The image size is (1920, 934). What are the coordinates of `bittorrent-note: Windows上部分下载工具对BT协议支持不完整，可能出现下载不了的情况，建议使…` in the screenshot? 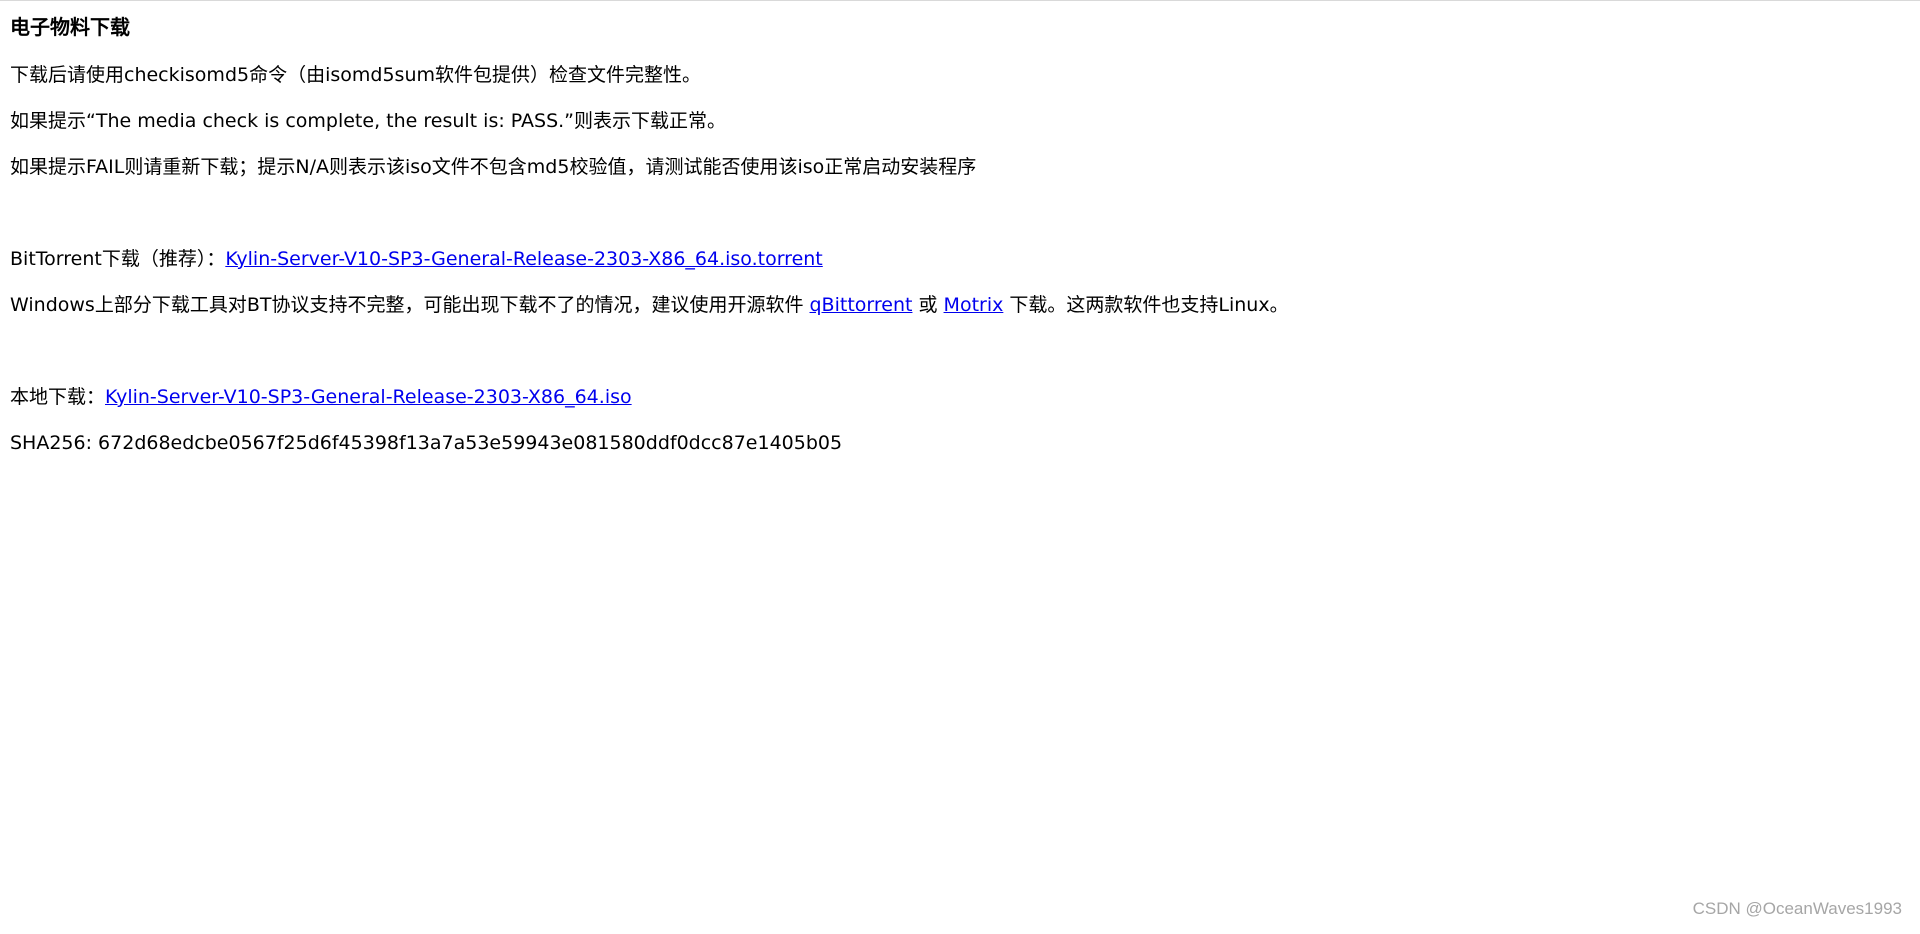 It's located at (950, 305).